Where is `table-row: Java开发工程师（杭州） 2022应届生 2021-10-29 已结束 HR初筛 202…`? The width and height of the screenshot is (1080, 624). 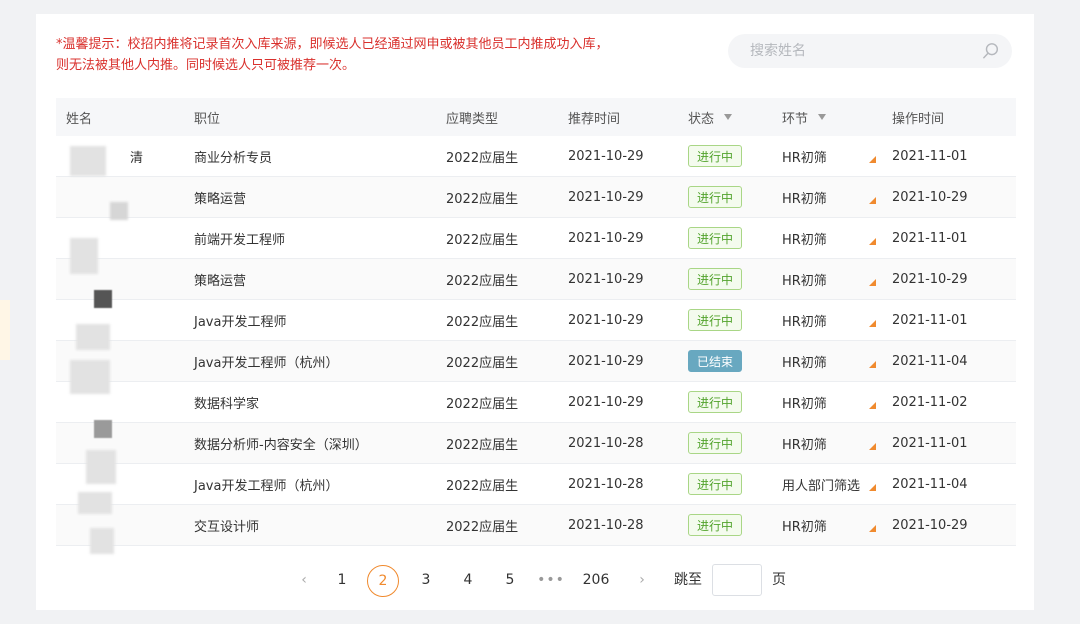 table-row: Java开发工程师（杭州） 2022应届生 2021-10-29 已结束 HR初筛 202… is located at coordinates (536, 361).